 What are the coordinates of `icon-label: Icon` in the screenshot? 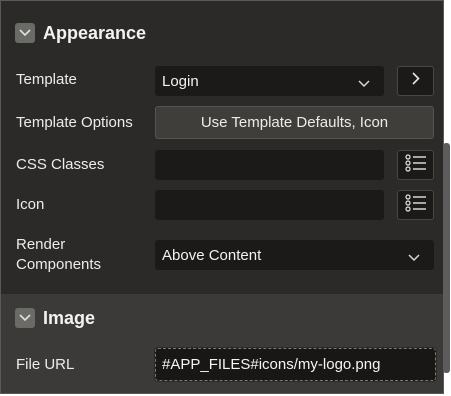 It's located at (30, 204).